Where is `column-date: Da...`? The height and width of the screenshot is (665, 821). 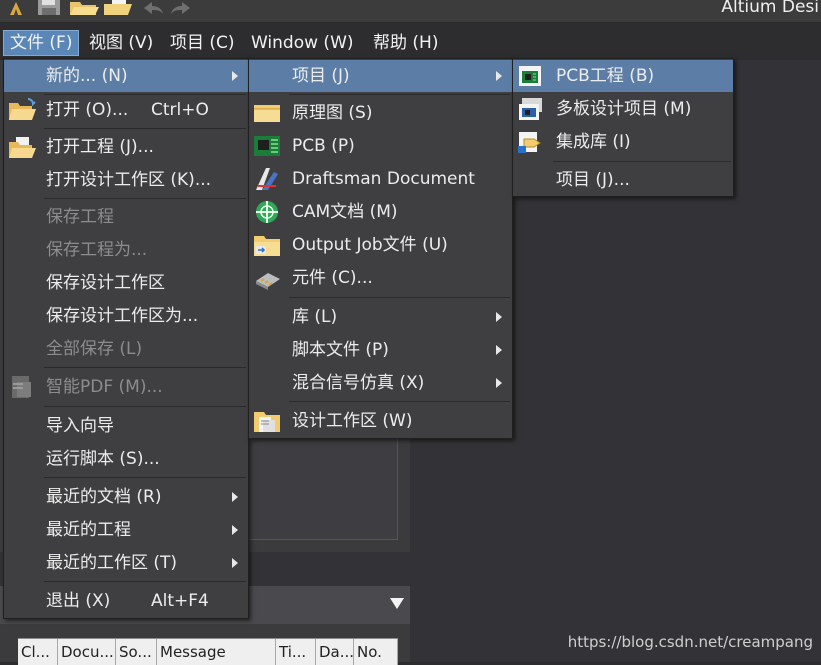
column-date: Da... is located at coordinates (335, 652).